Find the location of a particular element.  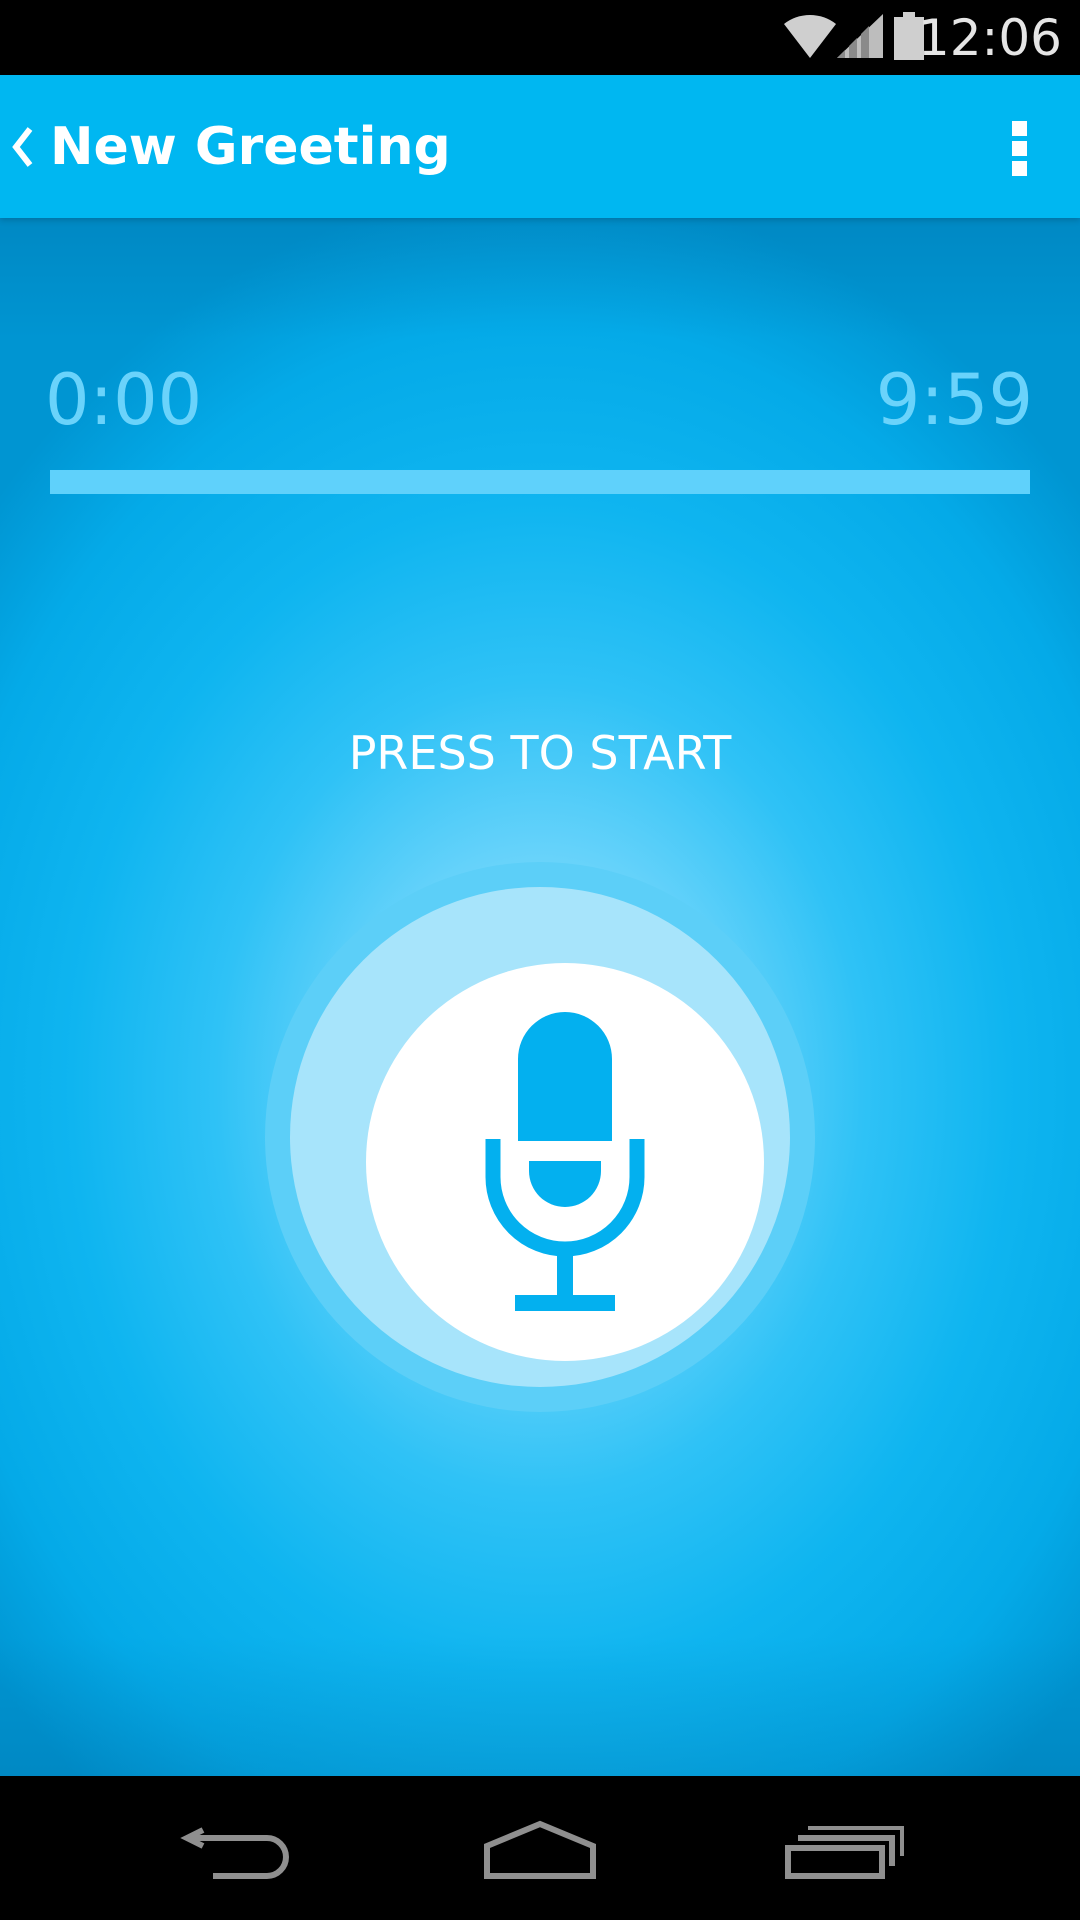

action-bar: New Greeting is located at coordinates (540, 146).